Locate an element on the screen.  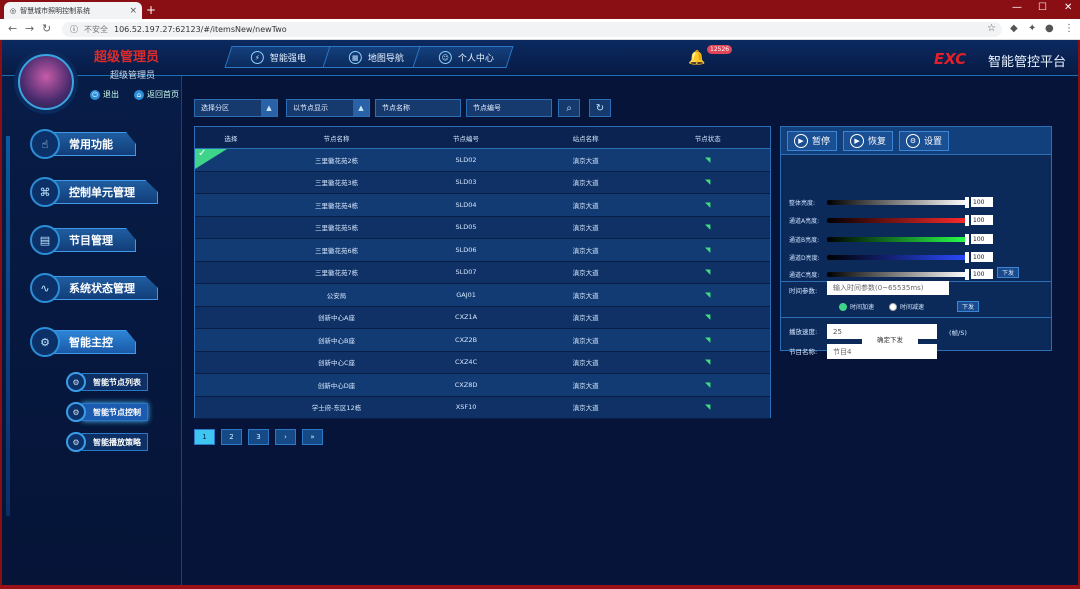
last-page: » is located at coordinates (312, 437).